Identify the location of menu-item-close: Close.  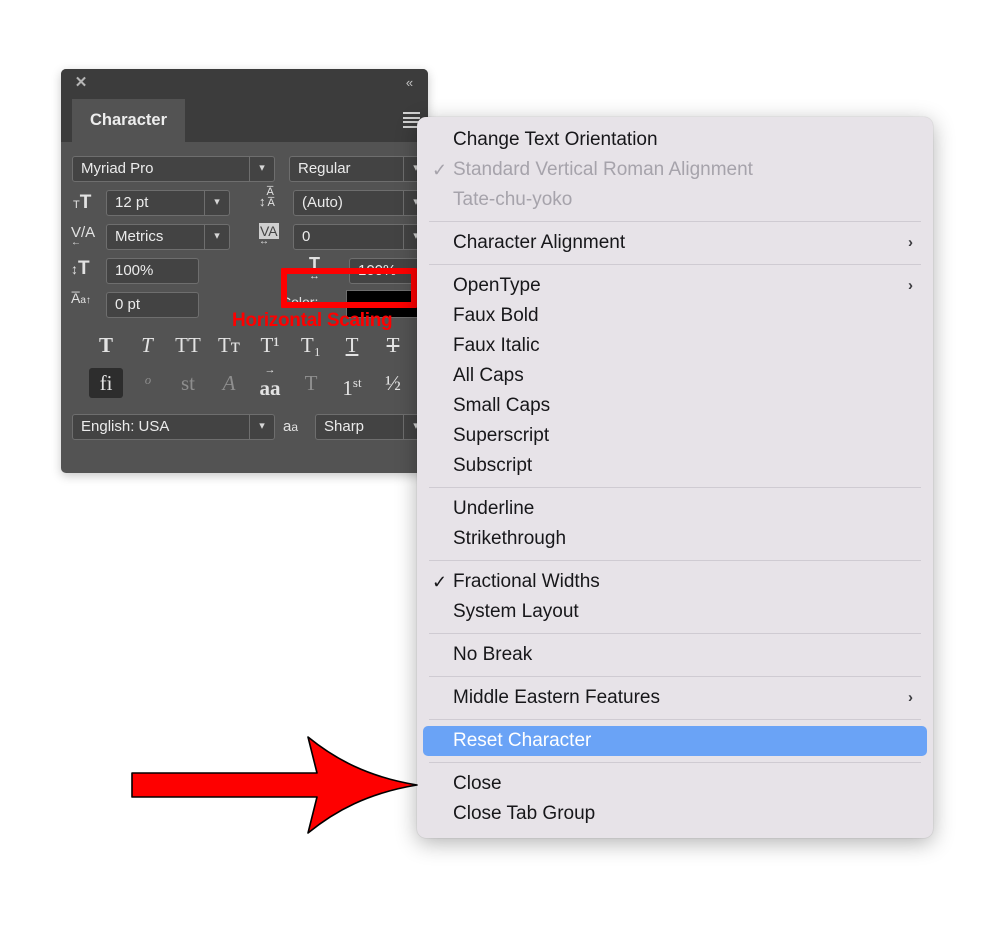
(675, 784).